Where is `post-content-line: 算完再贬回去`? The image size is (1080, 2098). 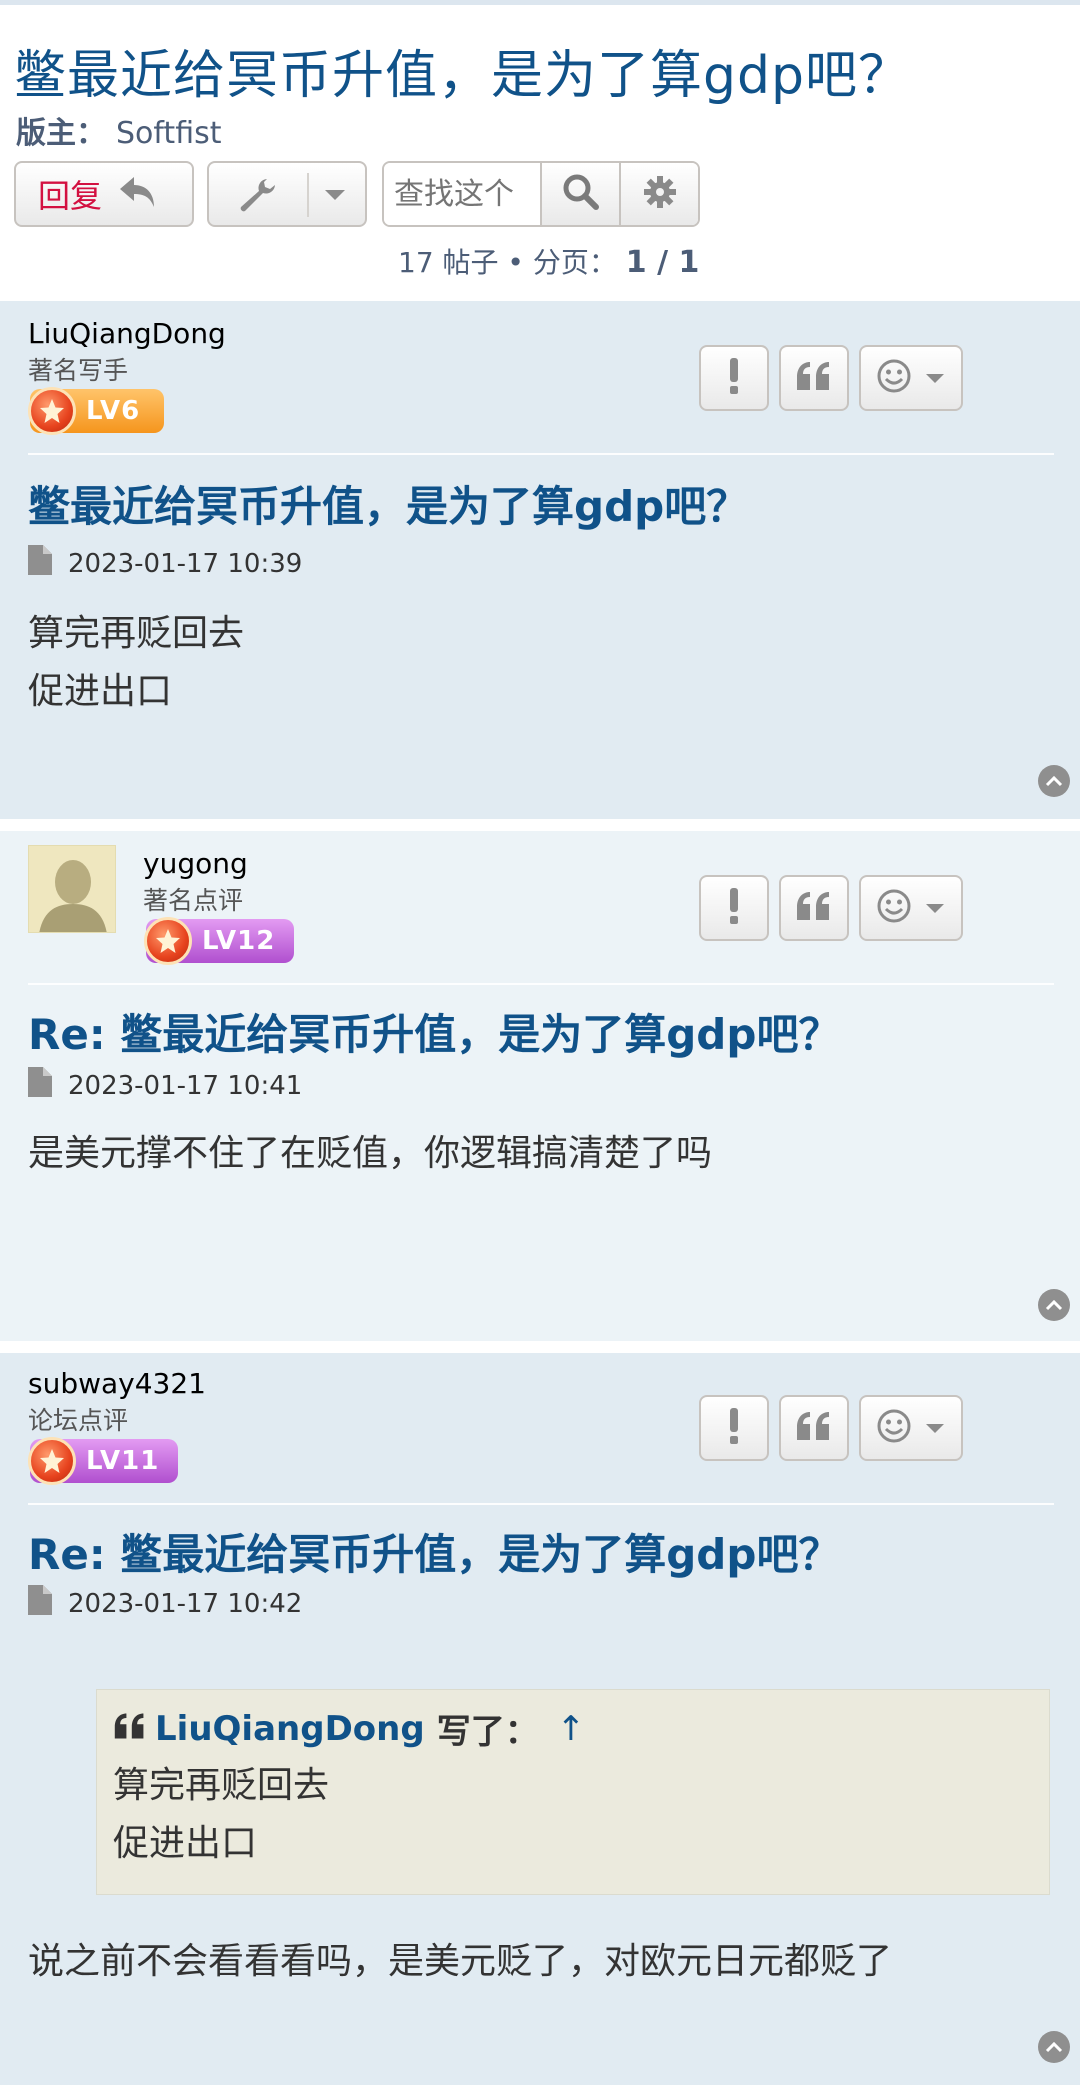
post-content-line: 算完再贬回去 is located at coordinates (136, 633).